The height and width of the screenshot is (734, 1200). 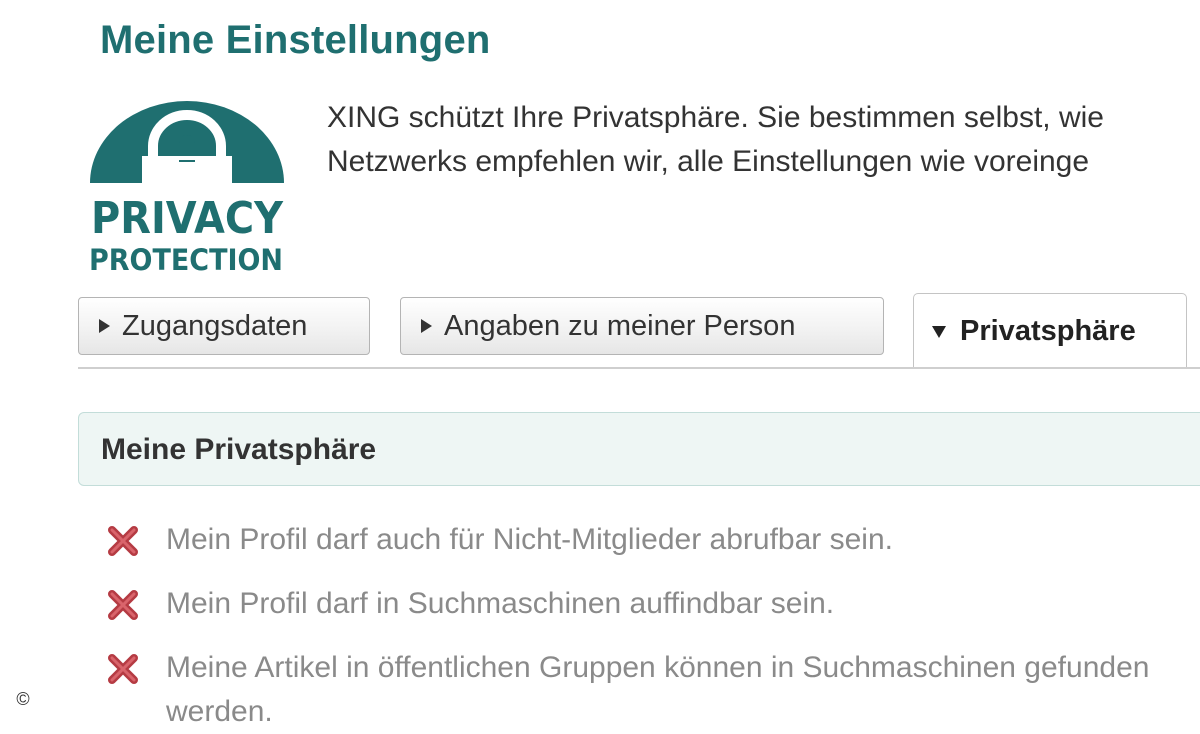 I want to click on tab-divider, so click(x=639, y=368).